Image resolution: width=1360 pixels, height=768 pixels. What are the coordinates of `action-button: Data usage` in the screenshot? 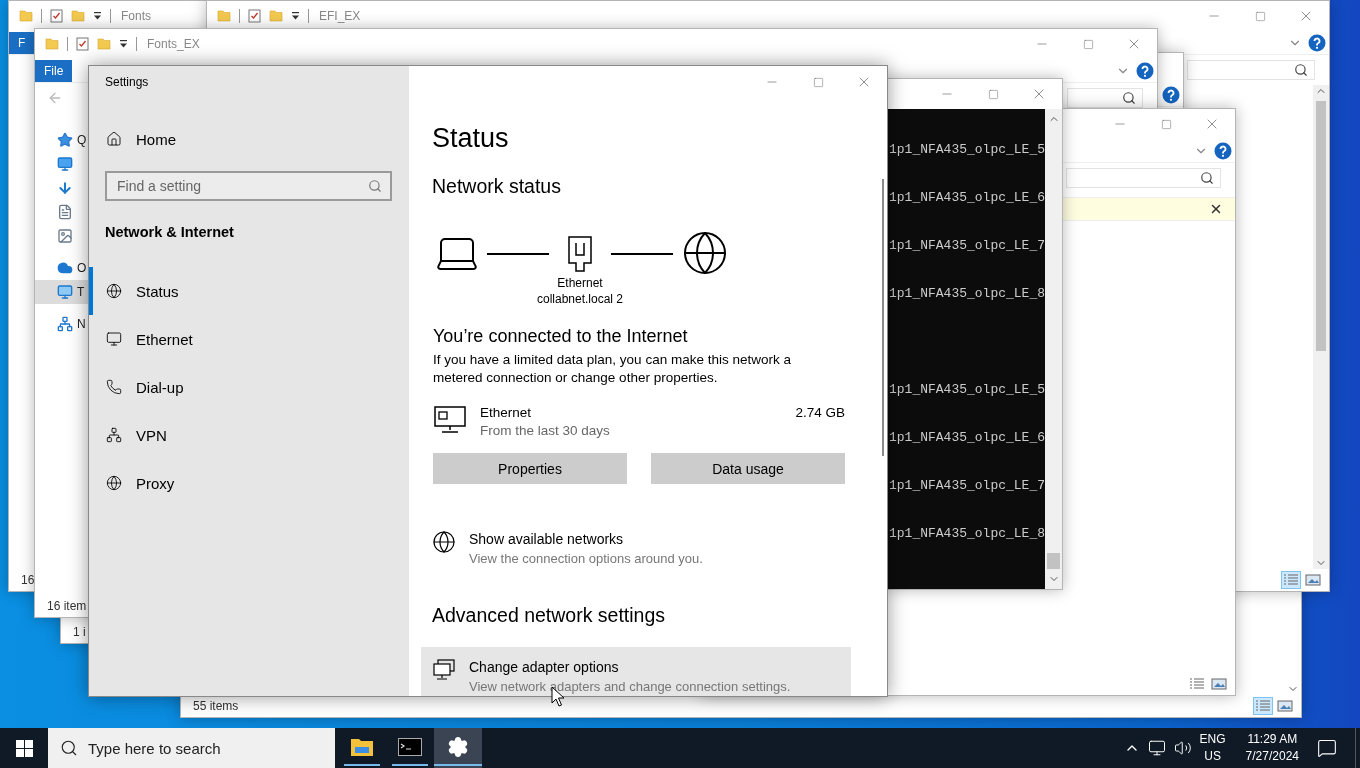 It's located at (748, 468).